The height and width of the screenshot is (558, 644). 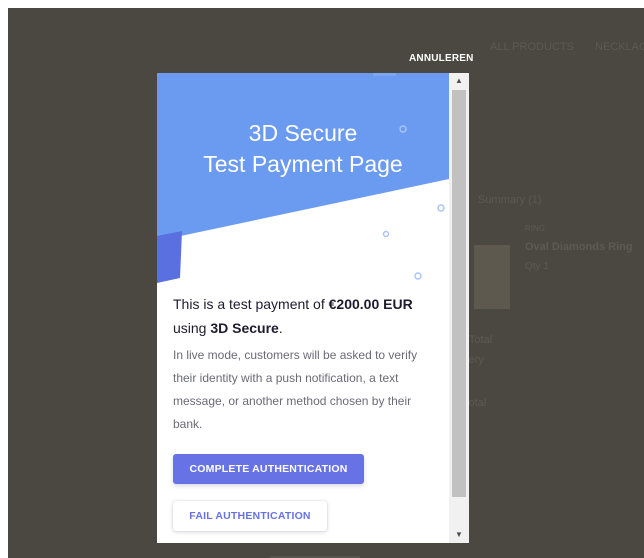 What do you see at coordinates (619, 47) in the screenshot?
I see `bg-nav-necklaces: NECKLACES` at bounding box center [619, 47].